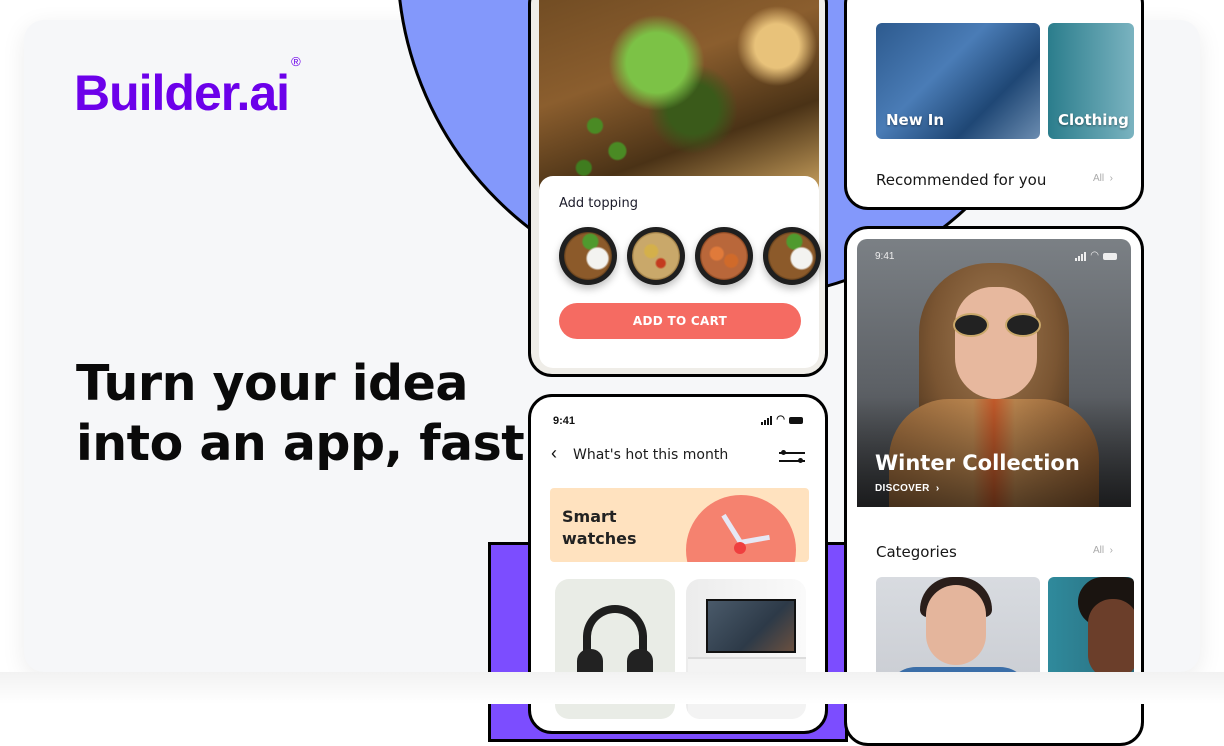 This screenshot has width=1224, height=746. Describe the element at coordinates (1091, 81) in the screenshot. I see `tile-clothing: Clothing` at that location.